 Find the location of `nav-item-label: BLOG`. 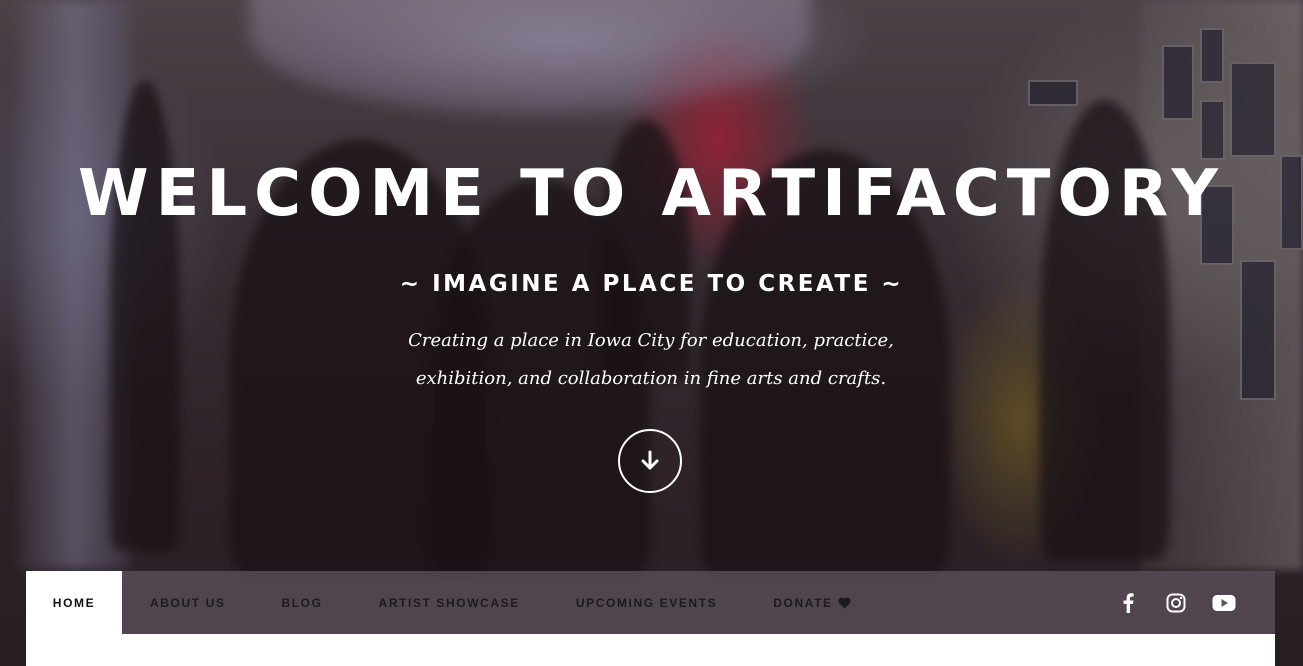

nav-item-label: BLOG is located at coordinates (302, 602).